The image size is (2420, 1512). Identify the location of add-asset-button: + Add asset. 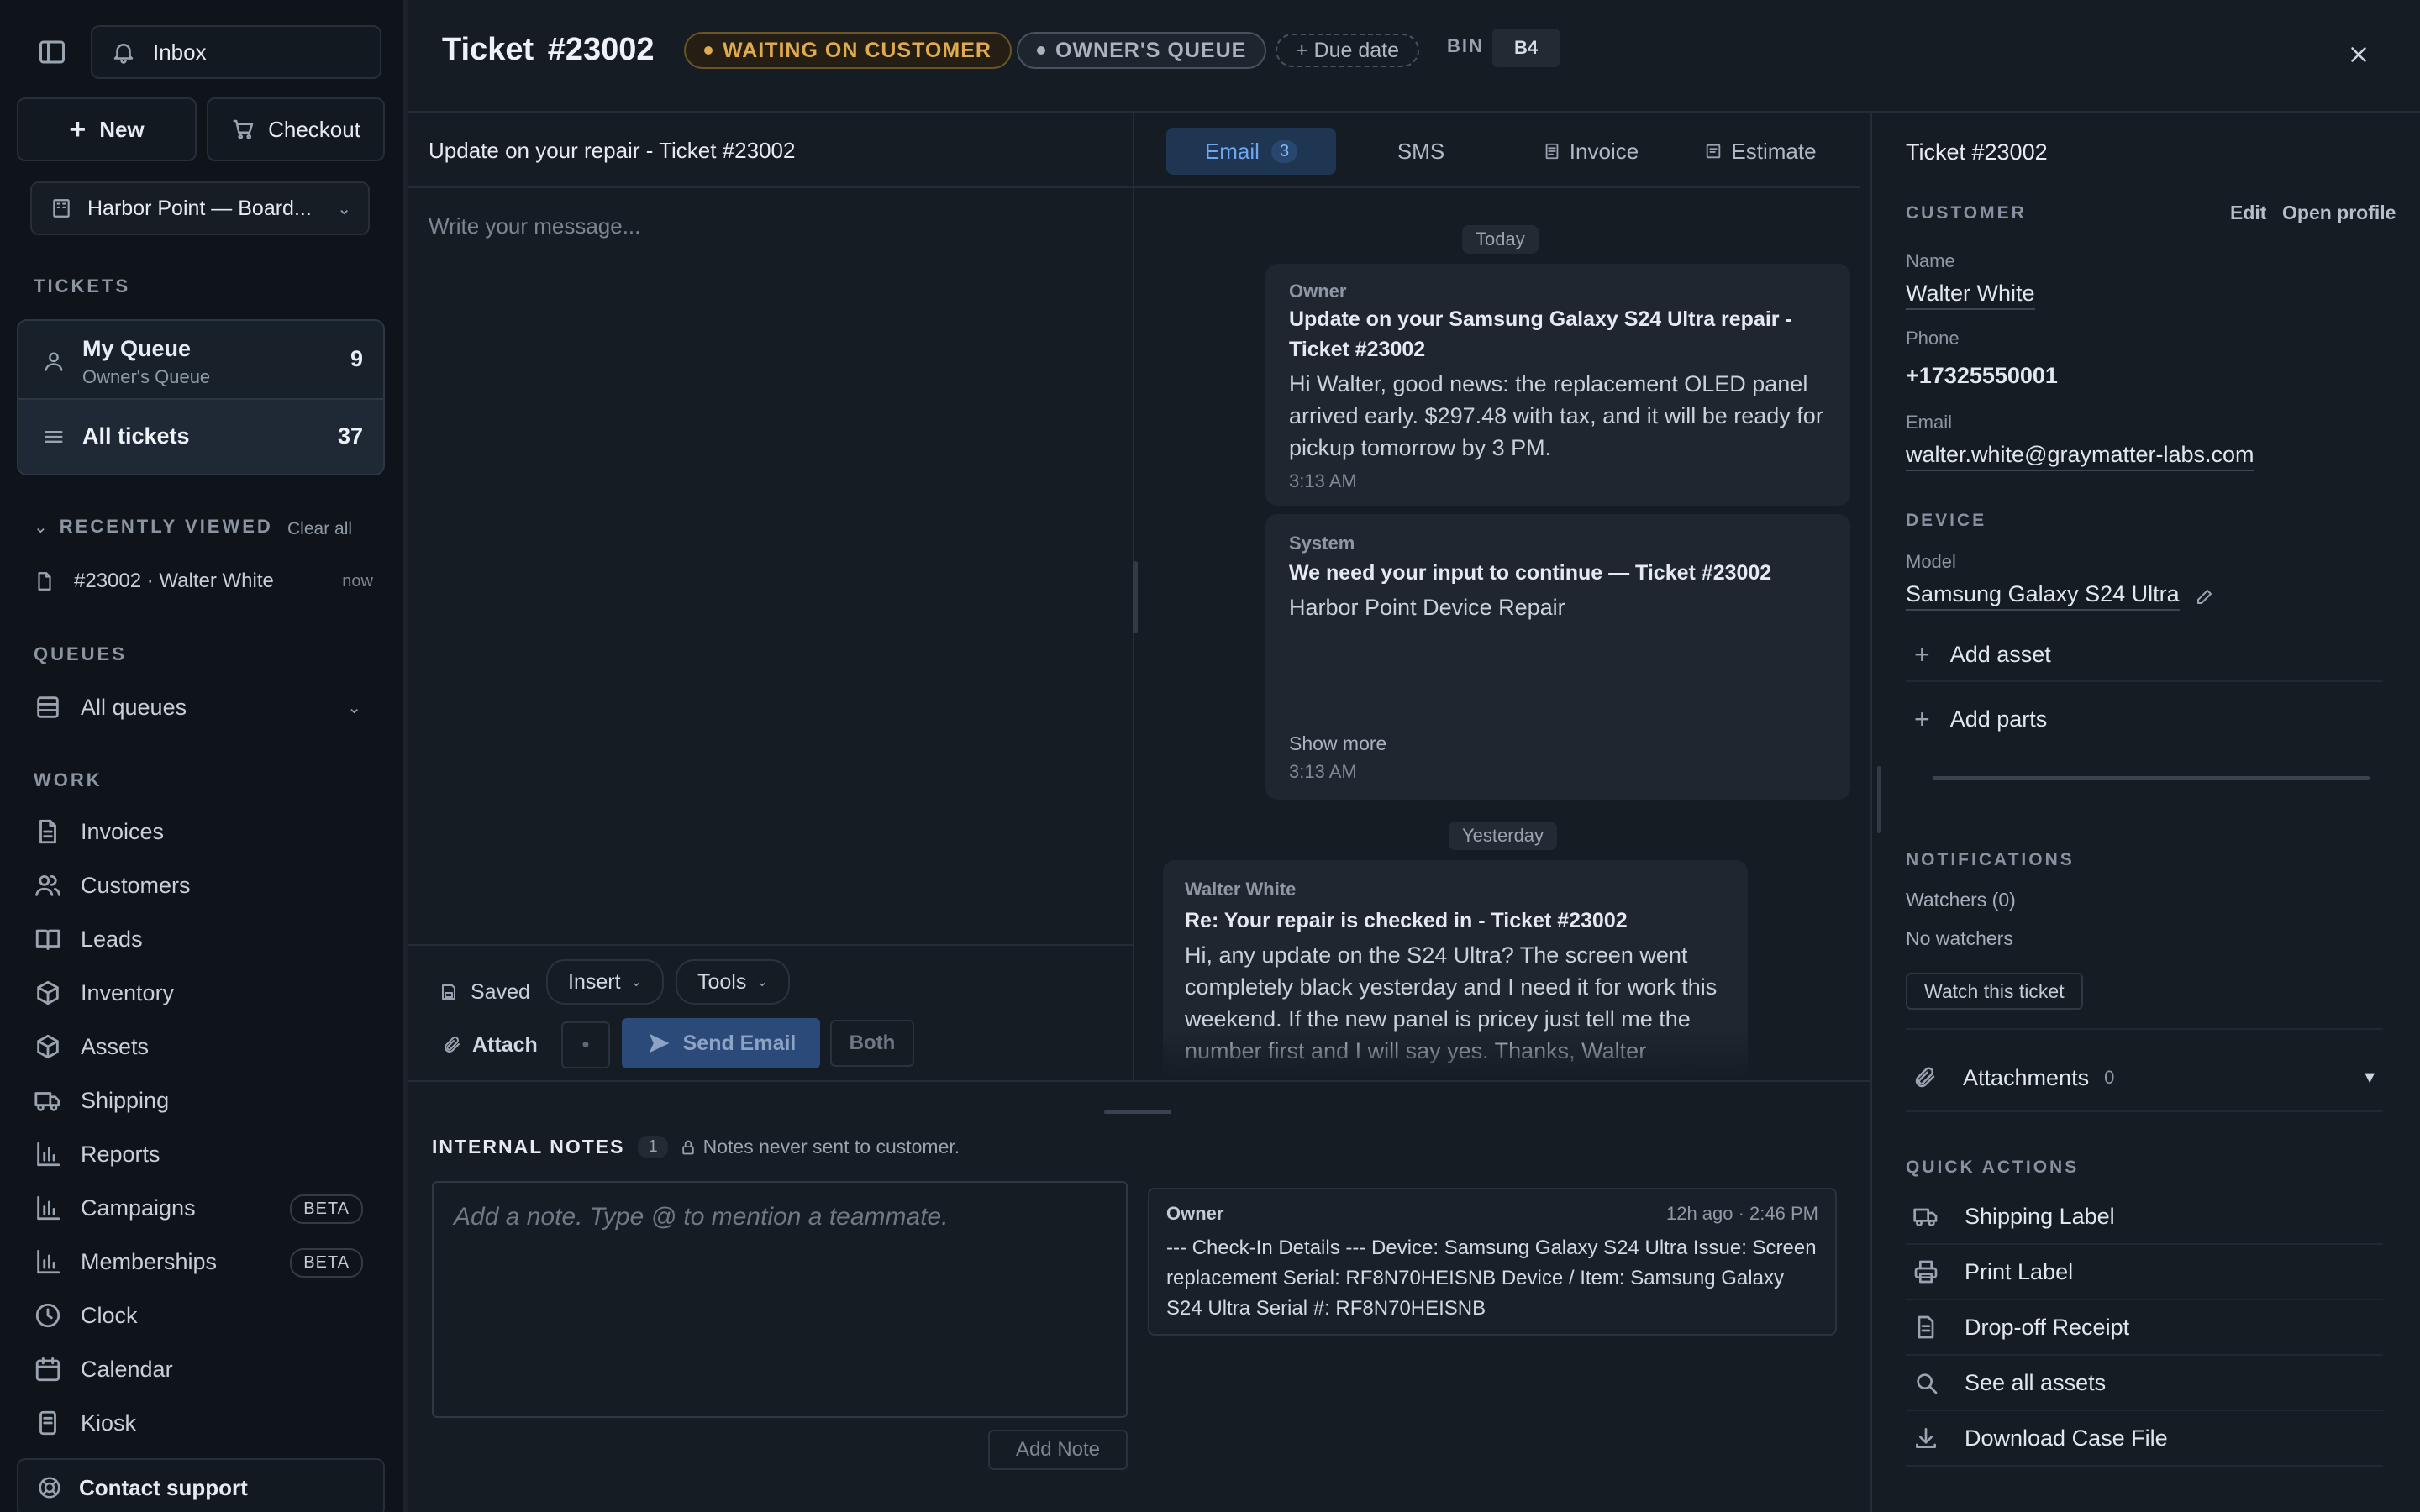
(2145, 655).